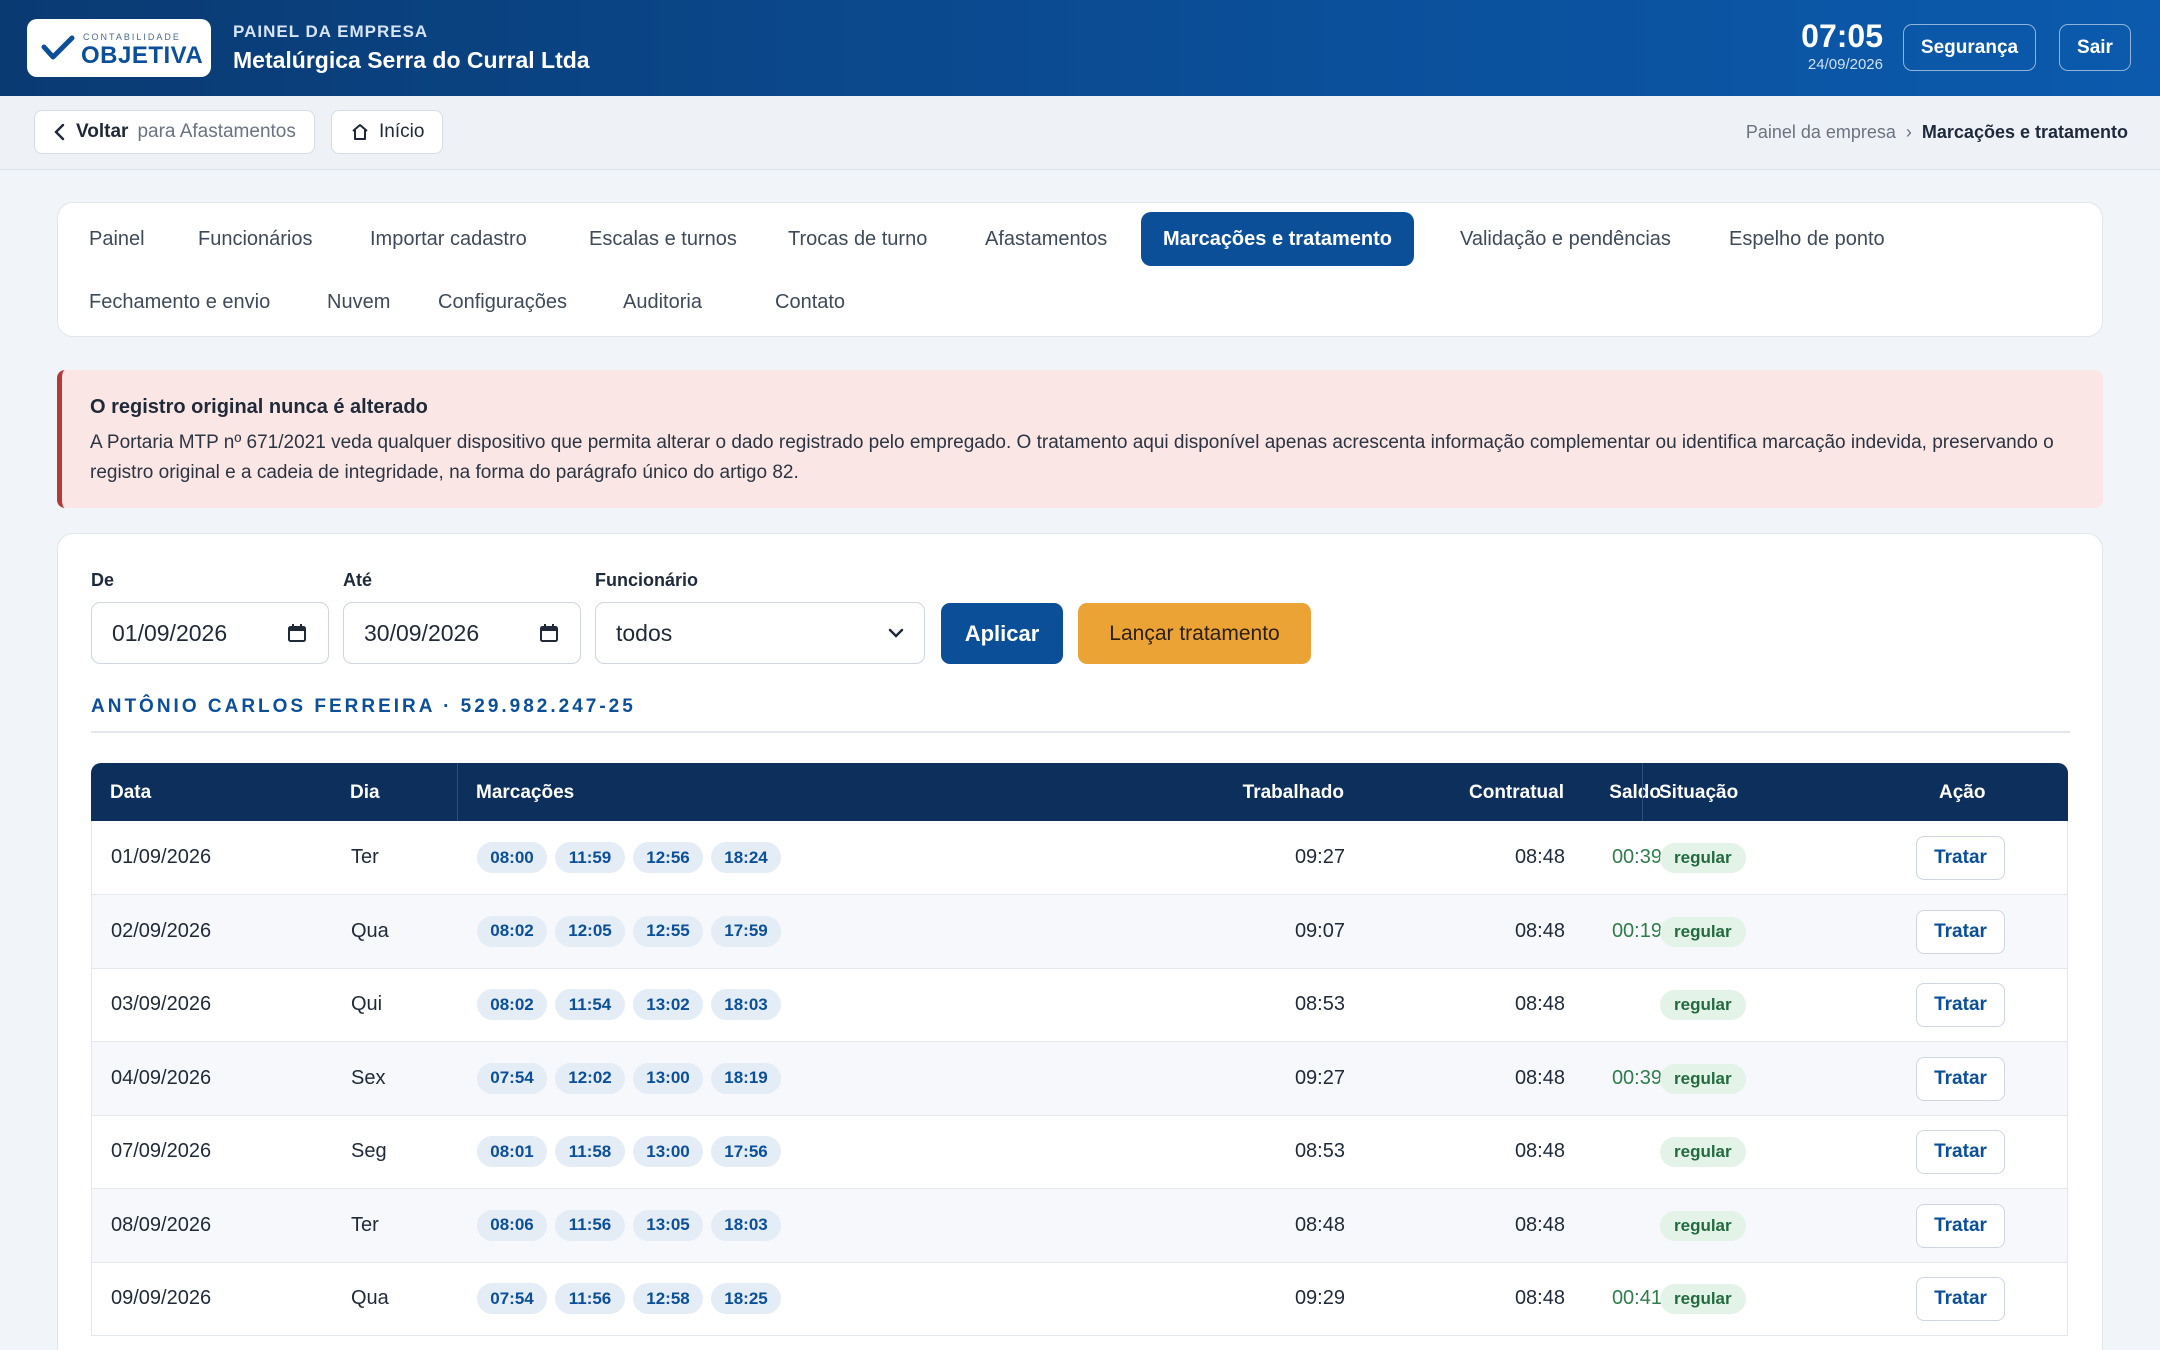  What do you see at coordinates (1821, 132) in the screenshot?
I see `breadcrumb-item-painel: Painel da empresa` at bounding box center [1821, 132].